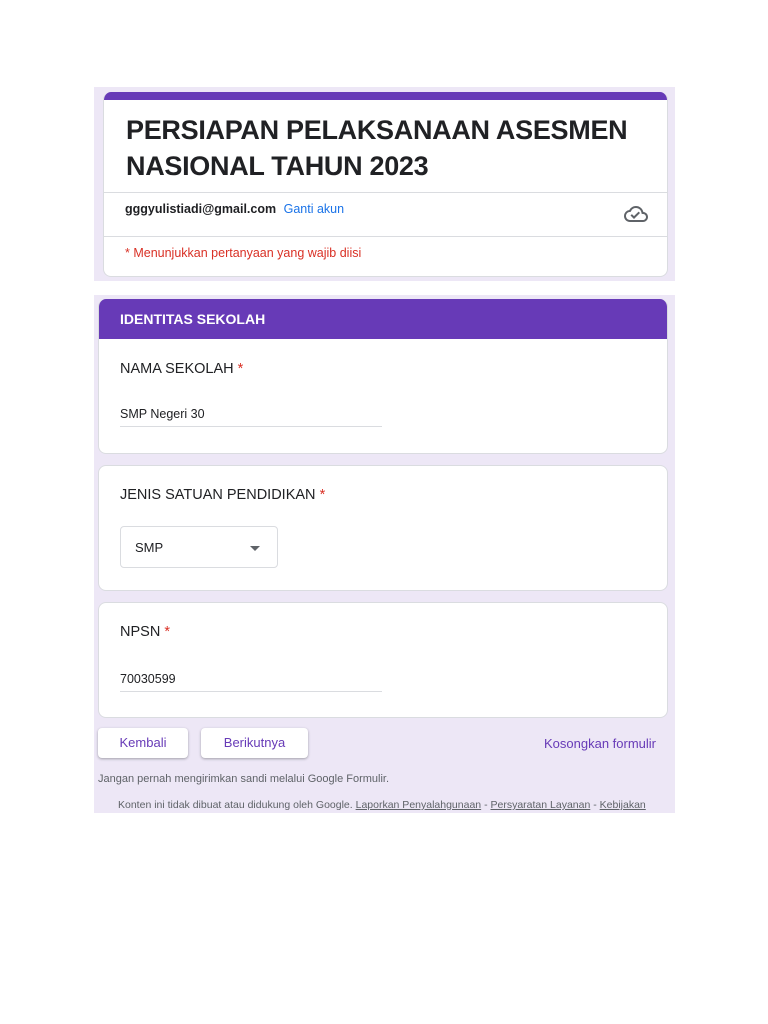 Image resolution: width=768 pixels, height=1024 pixels. Describe the element at coordinates (383, 528) in the screenshot. I see `question-card: JENIS SATUAN PENDIDIKAN * SMP` at that location.